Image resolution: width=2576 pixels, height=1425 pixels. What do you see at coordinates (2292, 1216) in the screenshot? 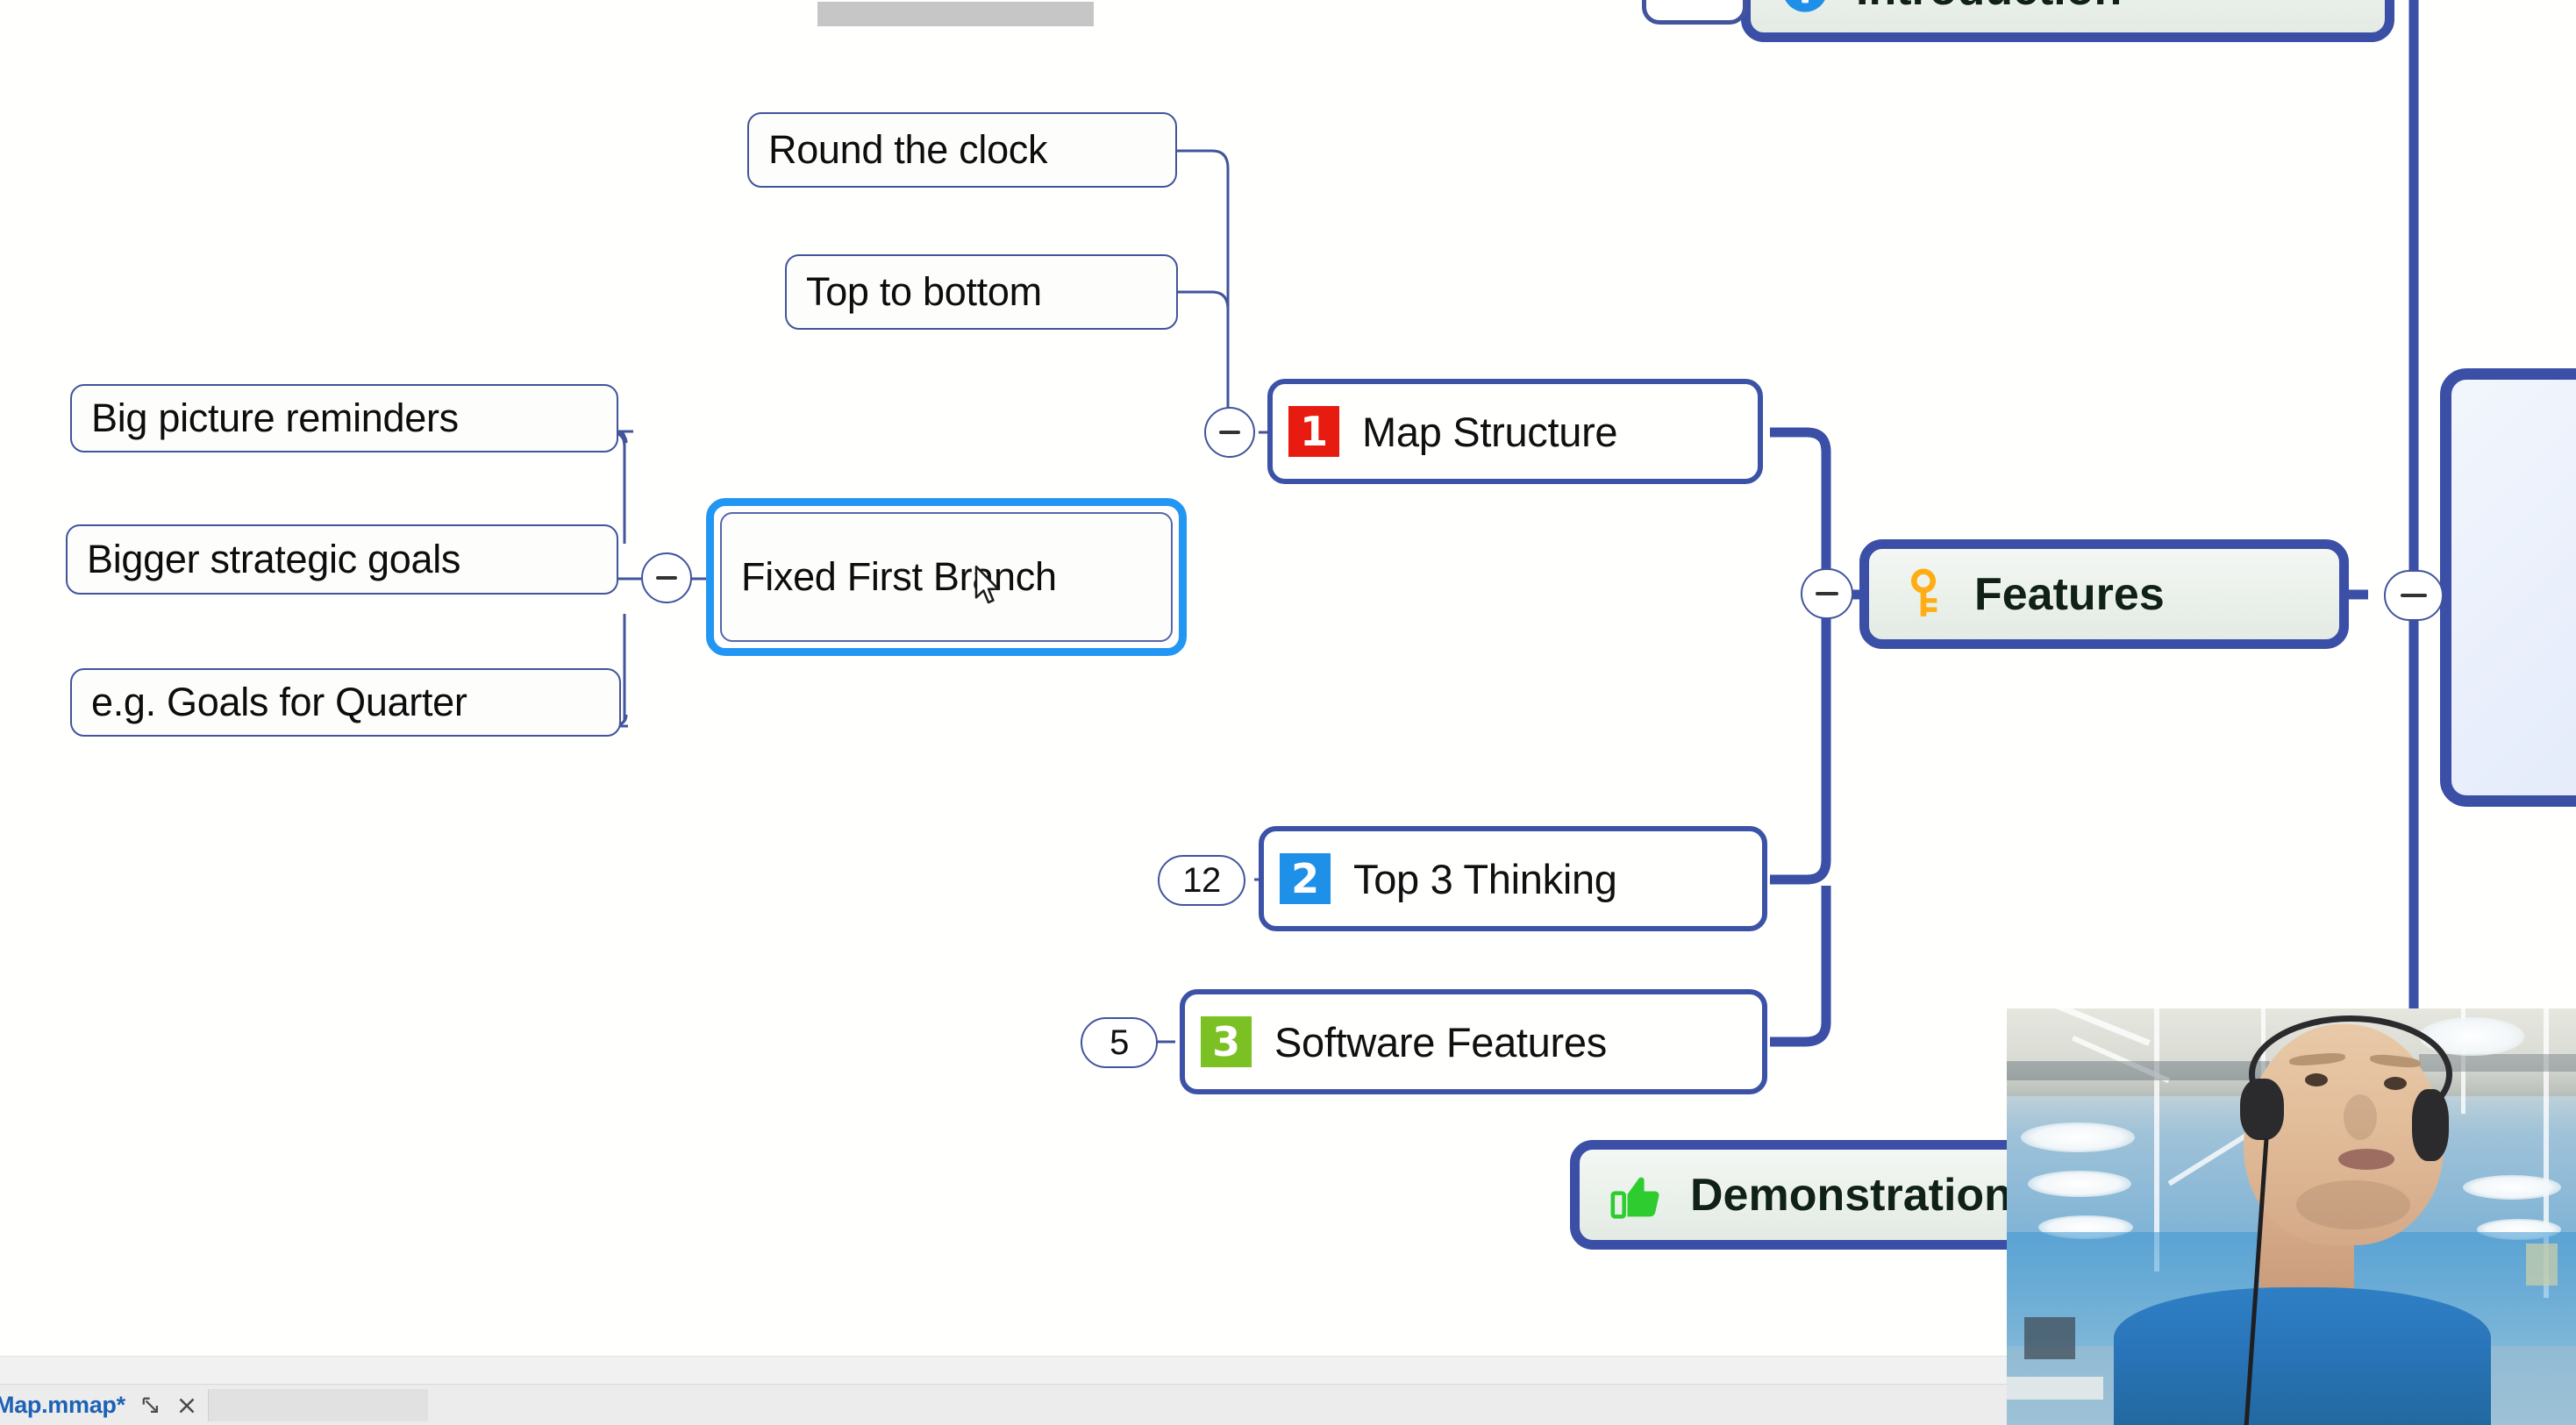
I see `webcam-overlay` at bounding box center [2292, 1216].